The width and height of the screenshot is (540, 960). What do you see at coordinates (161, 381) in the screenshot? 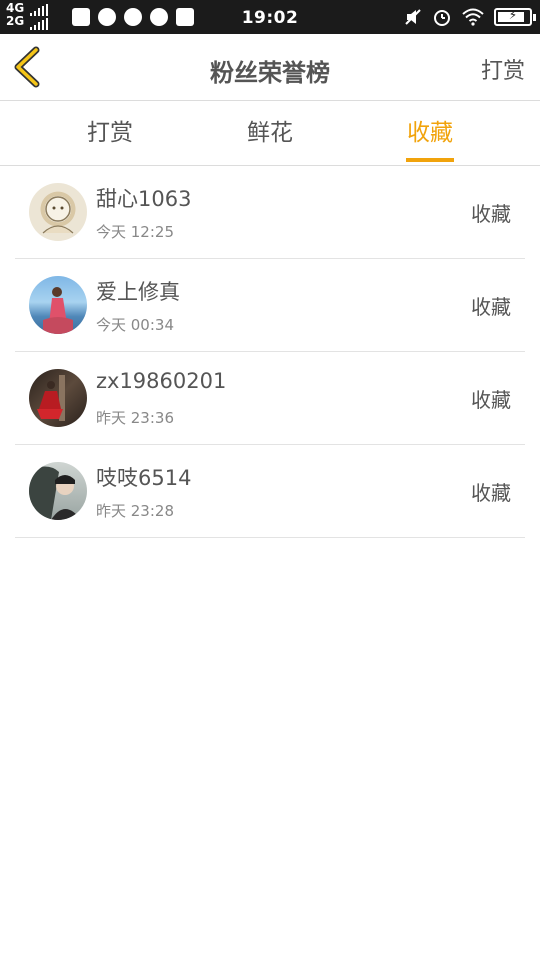
I see `user-name: zx19860201` at bounding box center [161, 381].